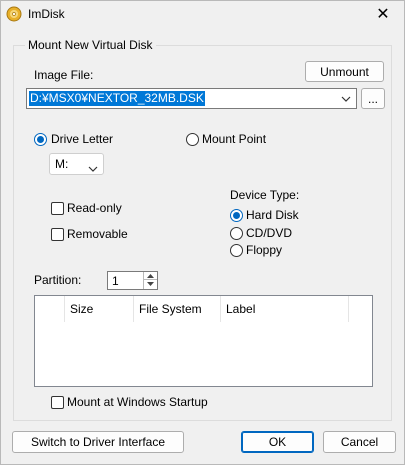 The width and height of the screenshot is (405, 465). Describe the element at coordinates (285, 309) in the screenshot. I see `column-header-label: Label` at that location.